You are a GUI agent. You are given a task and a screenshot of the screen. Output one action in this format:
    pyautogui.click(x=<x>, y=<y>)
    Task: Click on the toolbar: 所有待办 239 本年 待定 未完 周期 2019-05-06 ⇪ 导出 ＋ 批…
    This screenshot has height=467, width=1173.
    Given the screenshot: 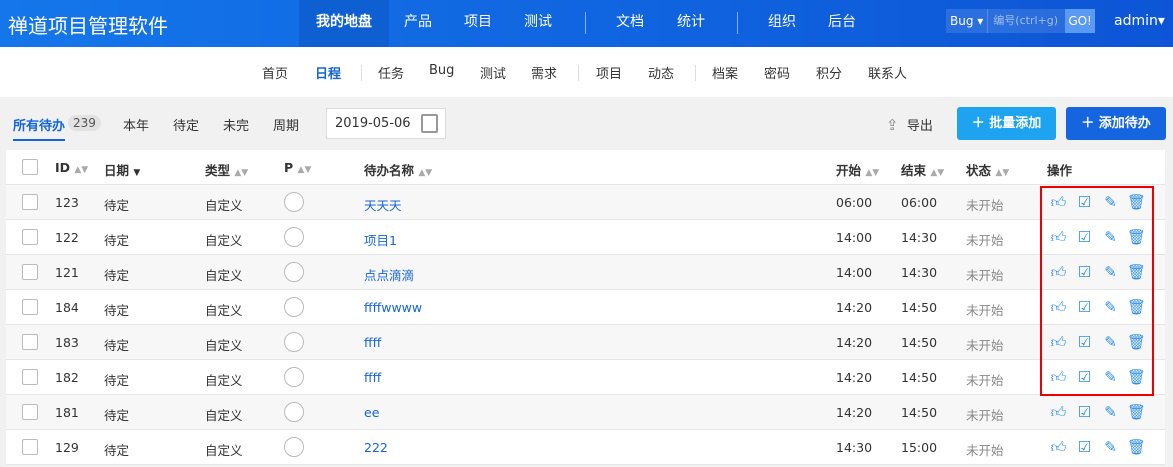 What is the action you would take?
    pyautogui.click(x=586, y=123)
    